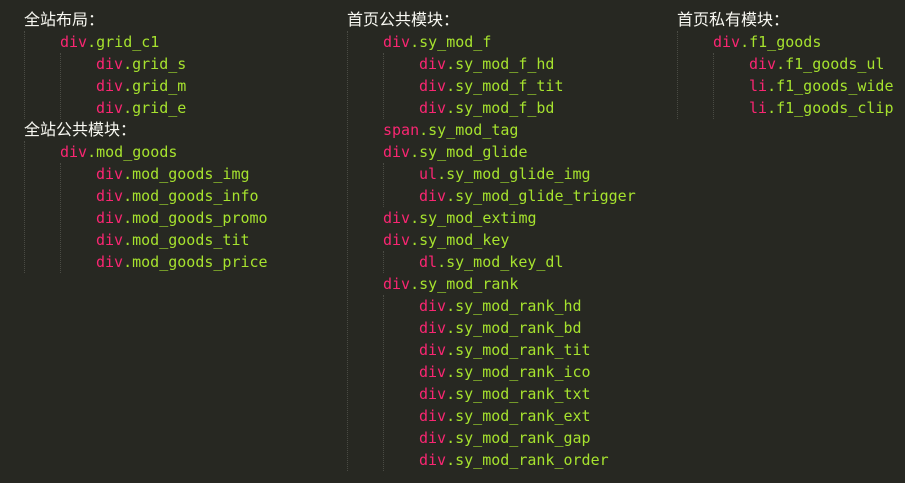 The height and width of the screenshot is (483, 905). Describe the element at coordinates (500, 108) in the screenshot. I see `selector-class: .sy_mod_f_bd` at that location.